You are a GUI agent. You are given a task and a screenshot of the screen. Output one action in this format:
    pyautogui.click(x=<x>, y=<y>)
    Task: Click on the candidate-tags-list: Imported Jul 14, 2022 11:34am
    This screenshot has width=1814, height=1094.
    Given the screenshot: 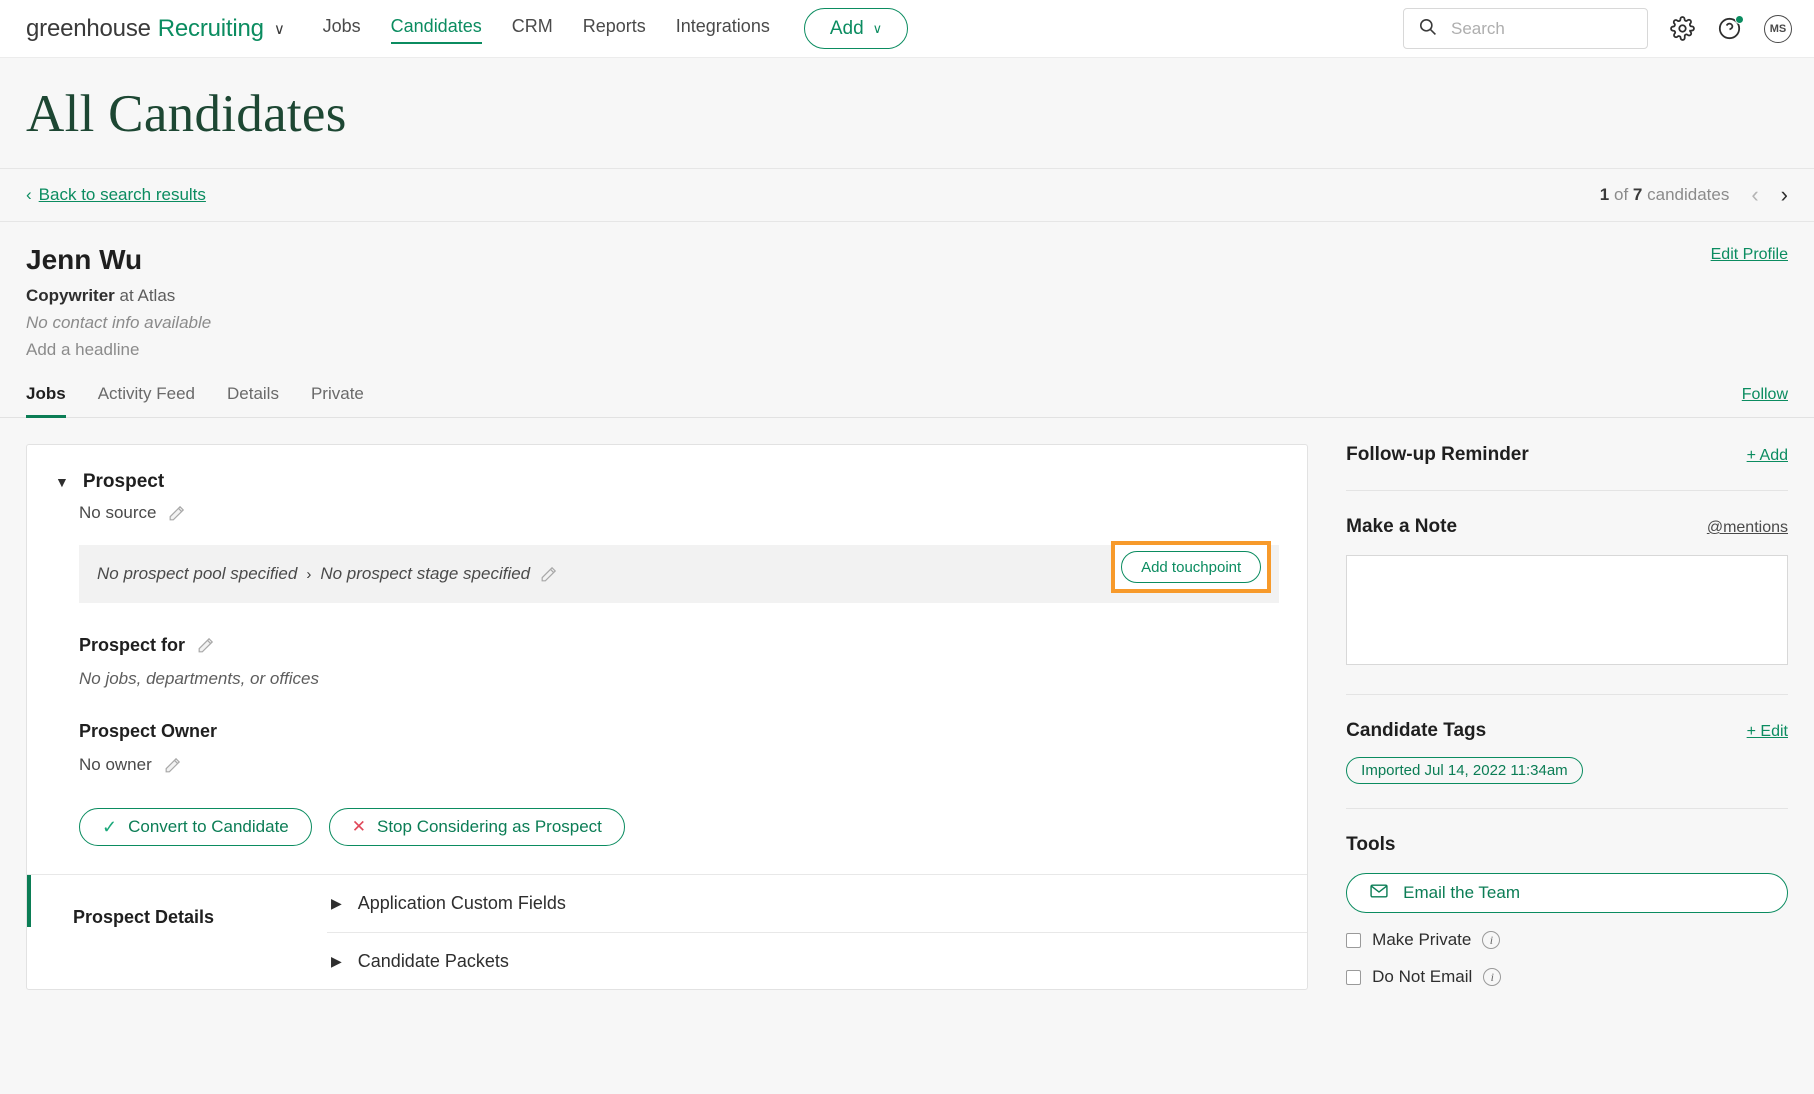 What is the action you would take?
    pyautogui.click(x=1567, y=763)
    